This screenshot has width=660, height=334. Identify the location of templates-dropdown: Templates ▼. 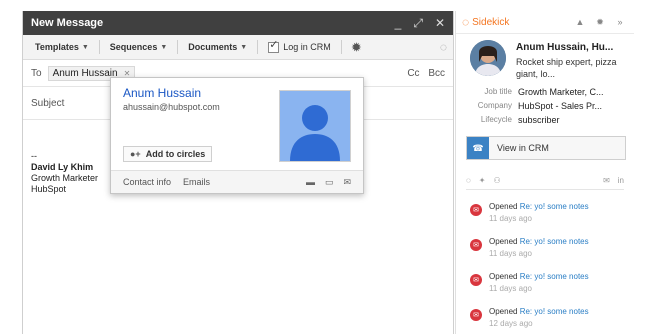
(62, 47).